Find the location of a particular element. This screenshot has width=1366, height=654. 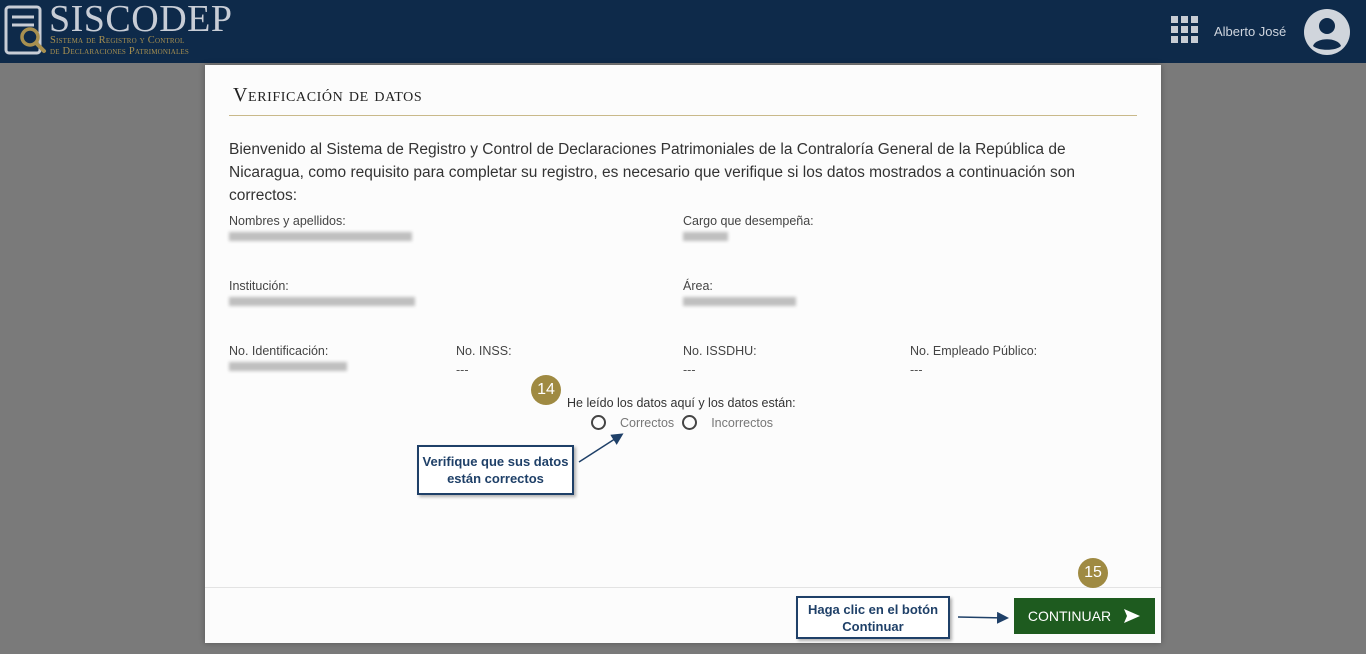

step-badge-15: 15 is located at coordinates (1093, 573).